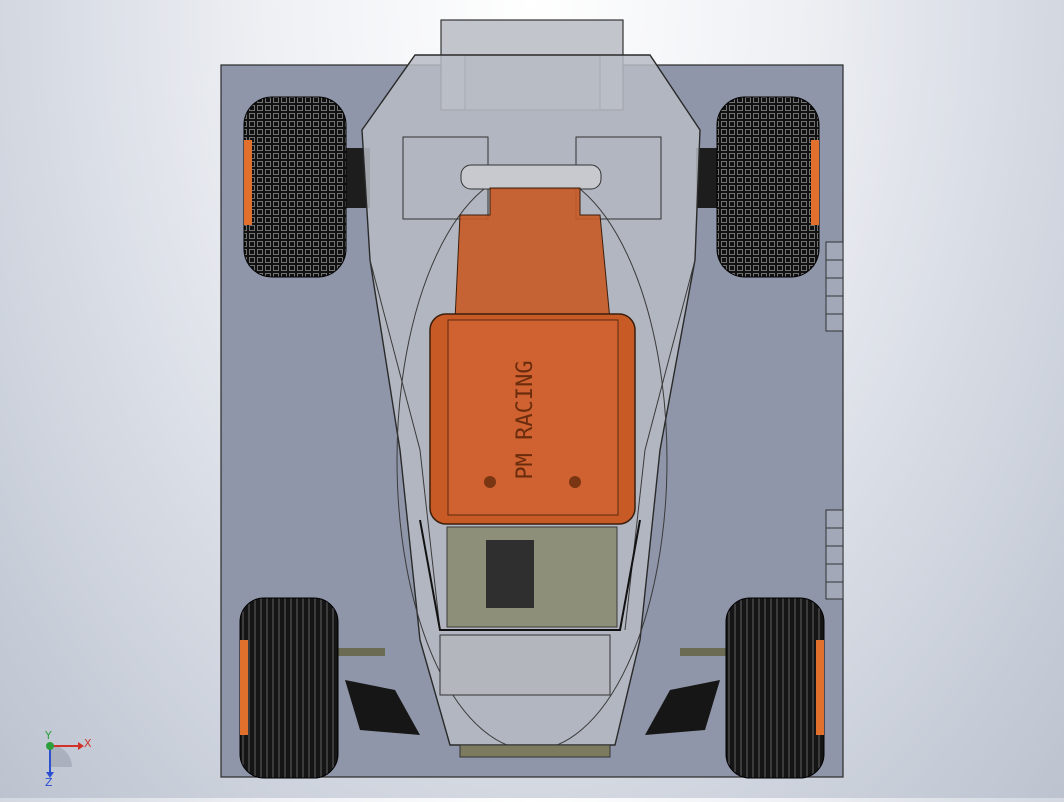  Describe the element at coordinates (775, 688) in the screenshot. I see `front-right-wheel` at that location.